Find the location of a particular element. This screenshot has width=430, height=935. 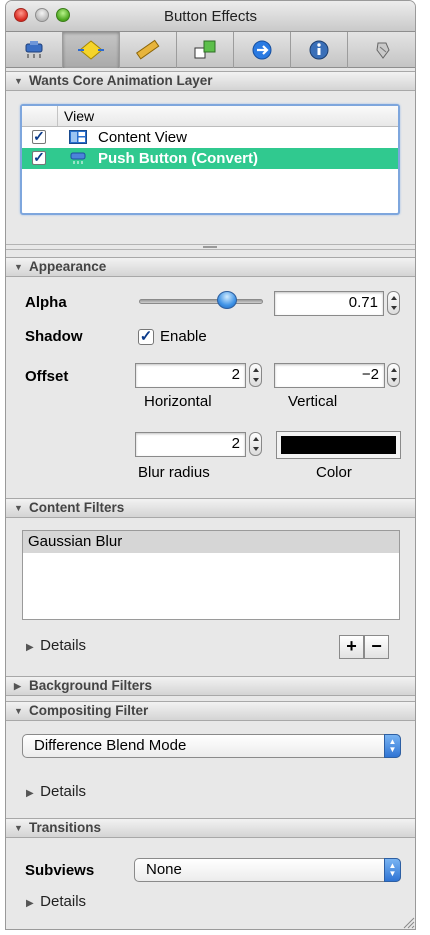

alpha-slider is located at coordinates (201, 301).